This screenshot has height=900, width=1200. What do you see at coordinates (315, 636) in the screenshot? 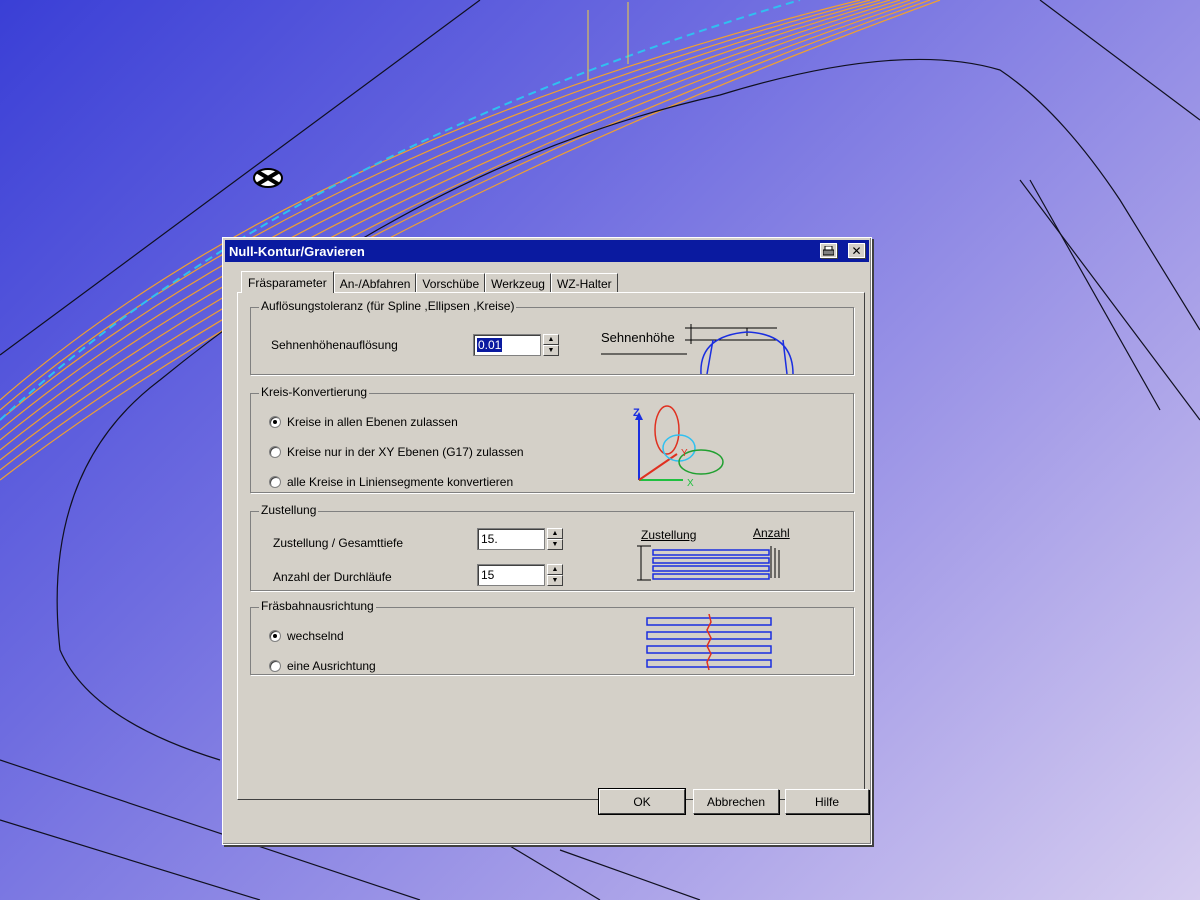
I see `option-label: wechselnd` at bounding box center [315, 636].